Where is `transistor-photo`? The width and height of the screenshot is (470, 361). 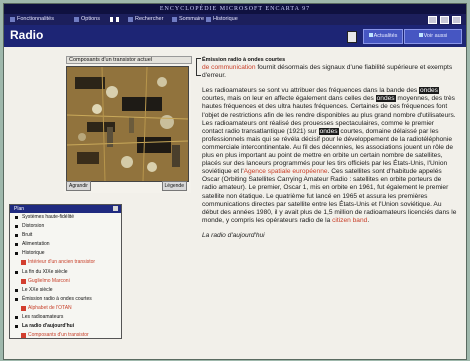 transistor-photo is located at coordinates (127, 124).